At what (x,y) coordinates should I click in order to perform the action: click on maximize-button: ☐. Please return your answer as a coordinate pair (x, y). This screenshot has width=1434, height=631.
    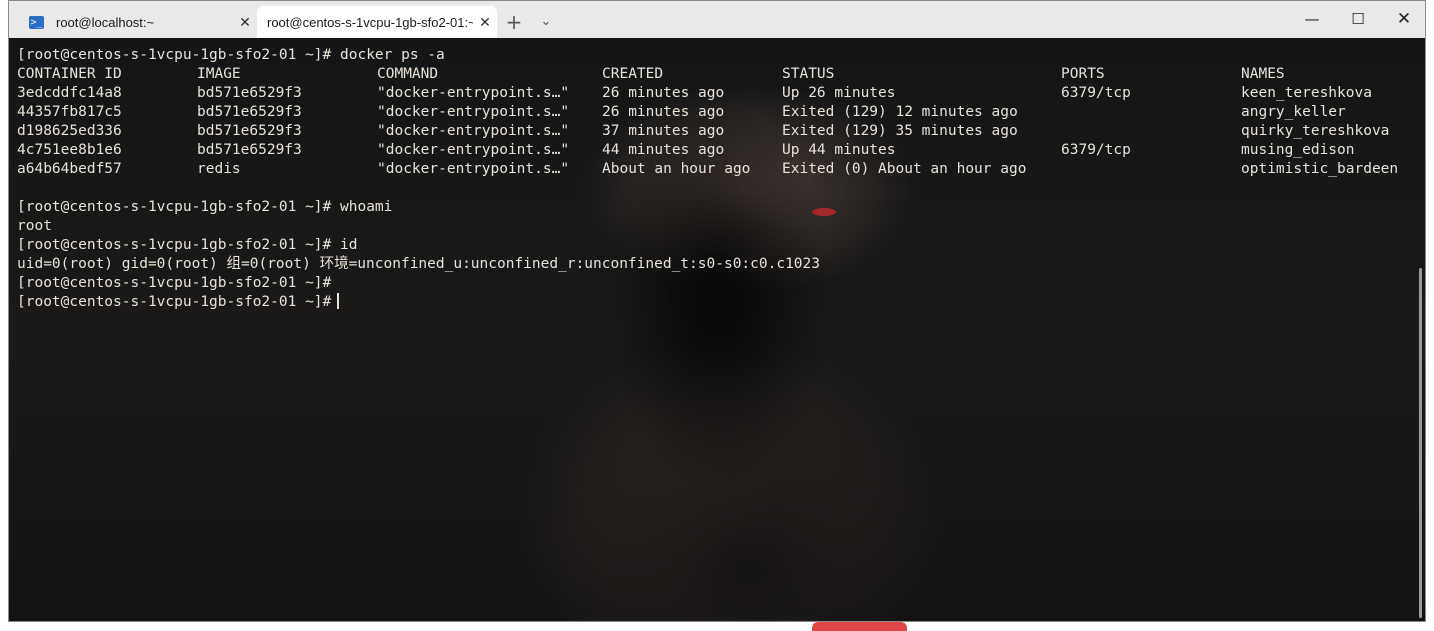
    Looking at the image, I should click on (1358, 19).